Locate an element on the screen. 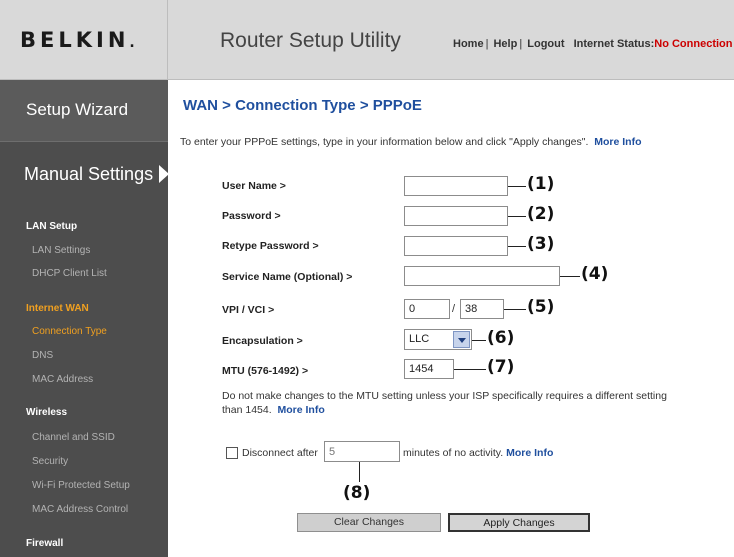  sidebar-item-dns: DNS is located at coordinates (42, 355).